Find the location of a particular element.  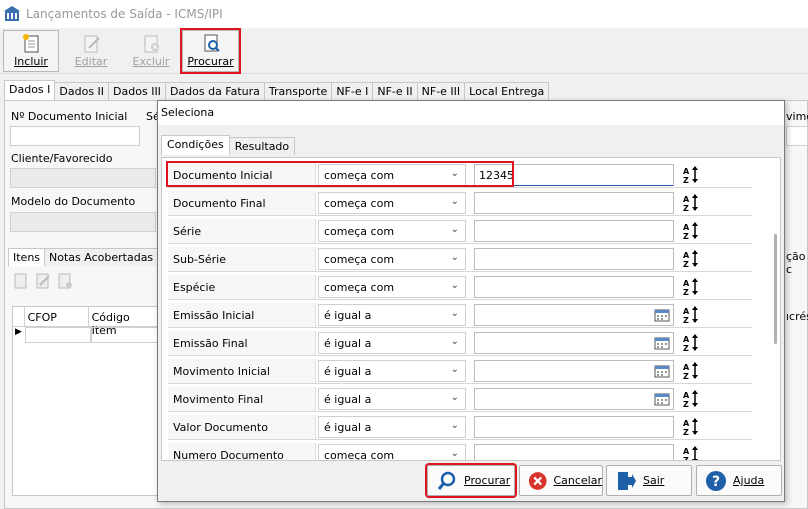

movimento-field is located at coordinates (797, 136).